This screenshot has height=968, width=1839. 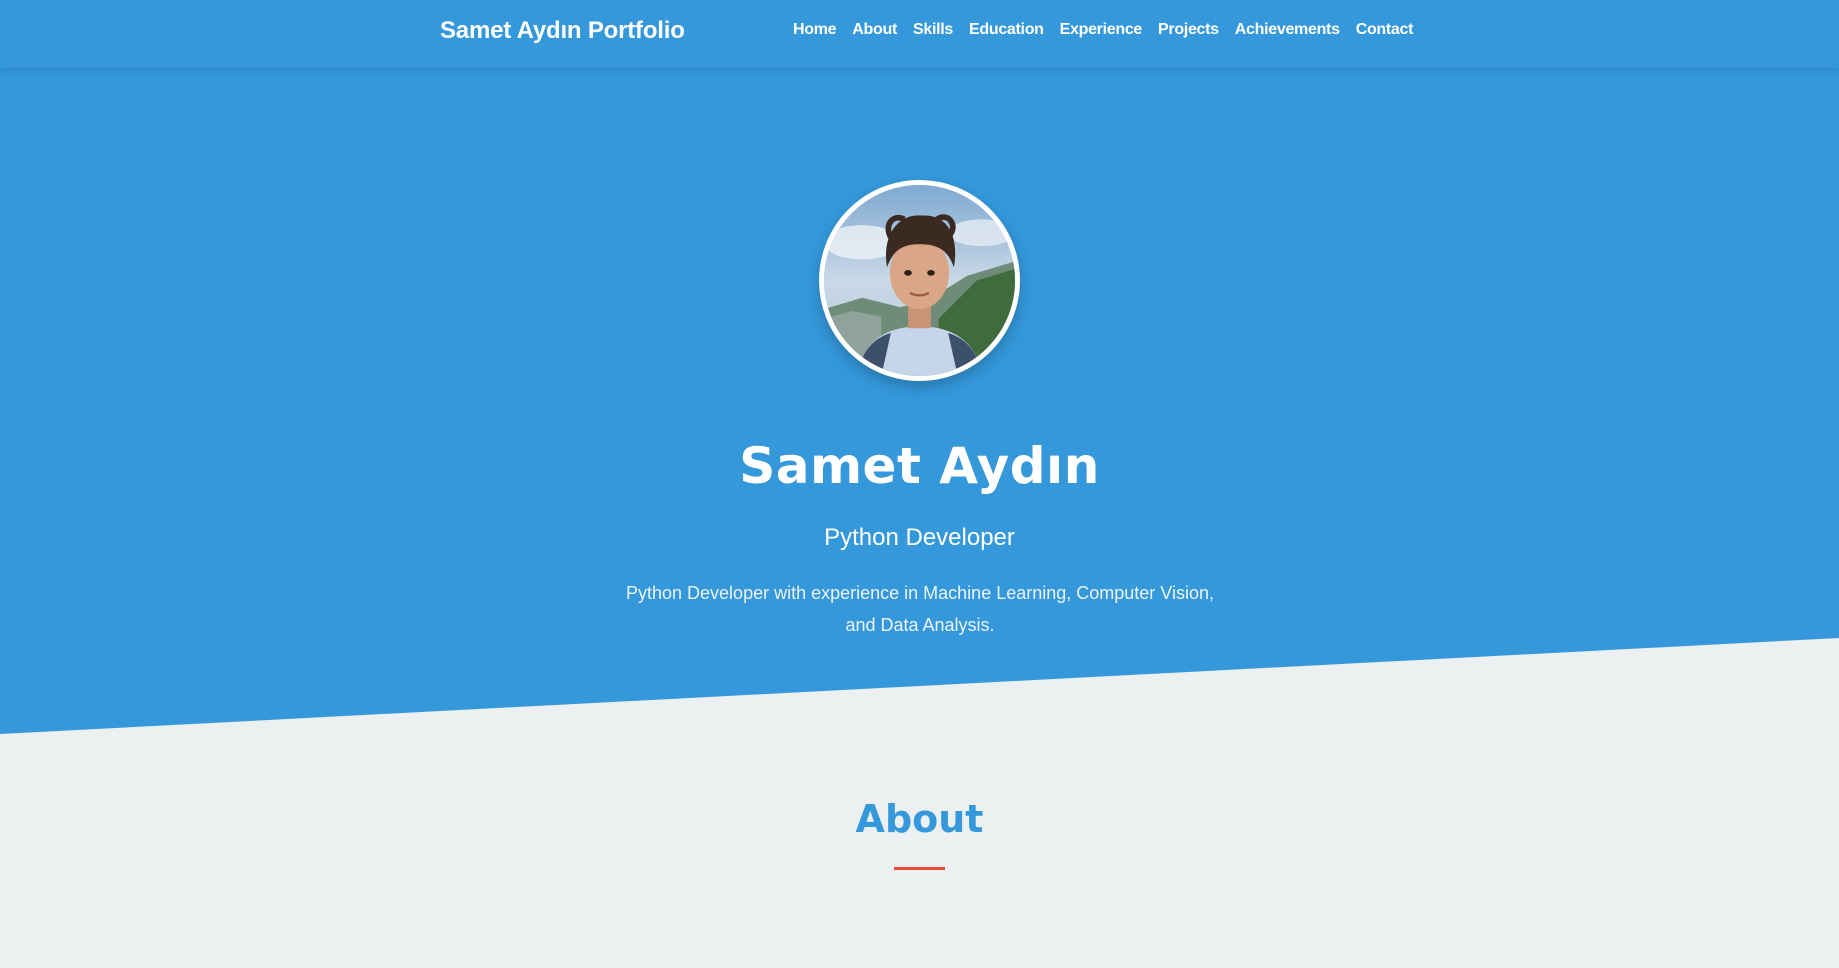 I want to click on nav-link-about: About, so click(x=874, y=30).